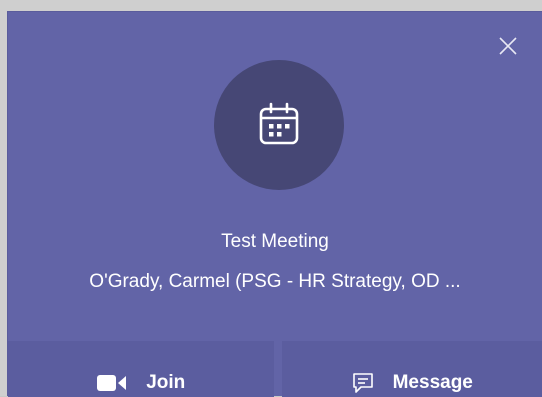 The width and height of the screenshot is (542, 397). I want to click on calendar-icon, so click(279, 125).